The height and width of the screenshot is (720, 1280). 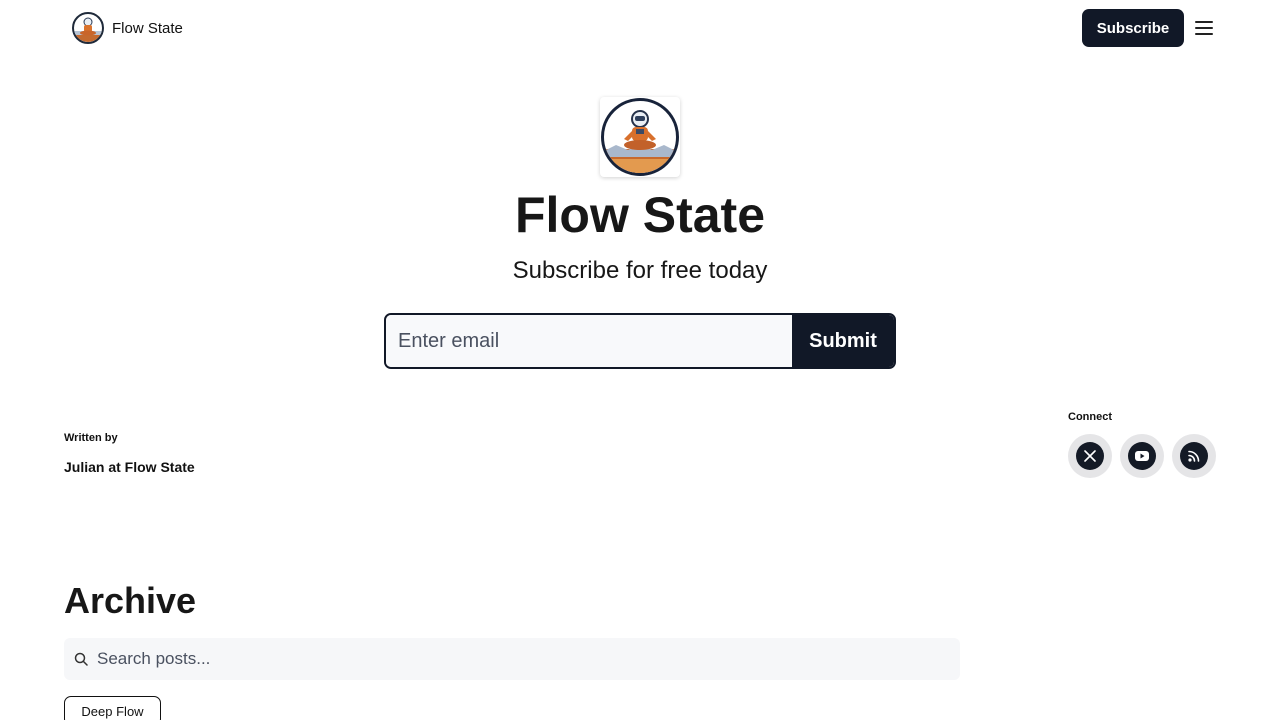 I want to click on x-twitter-icon, so click(x=1090, y=456).